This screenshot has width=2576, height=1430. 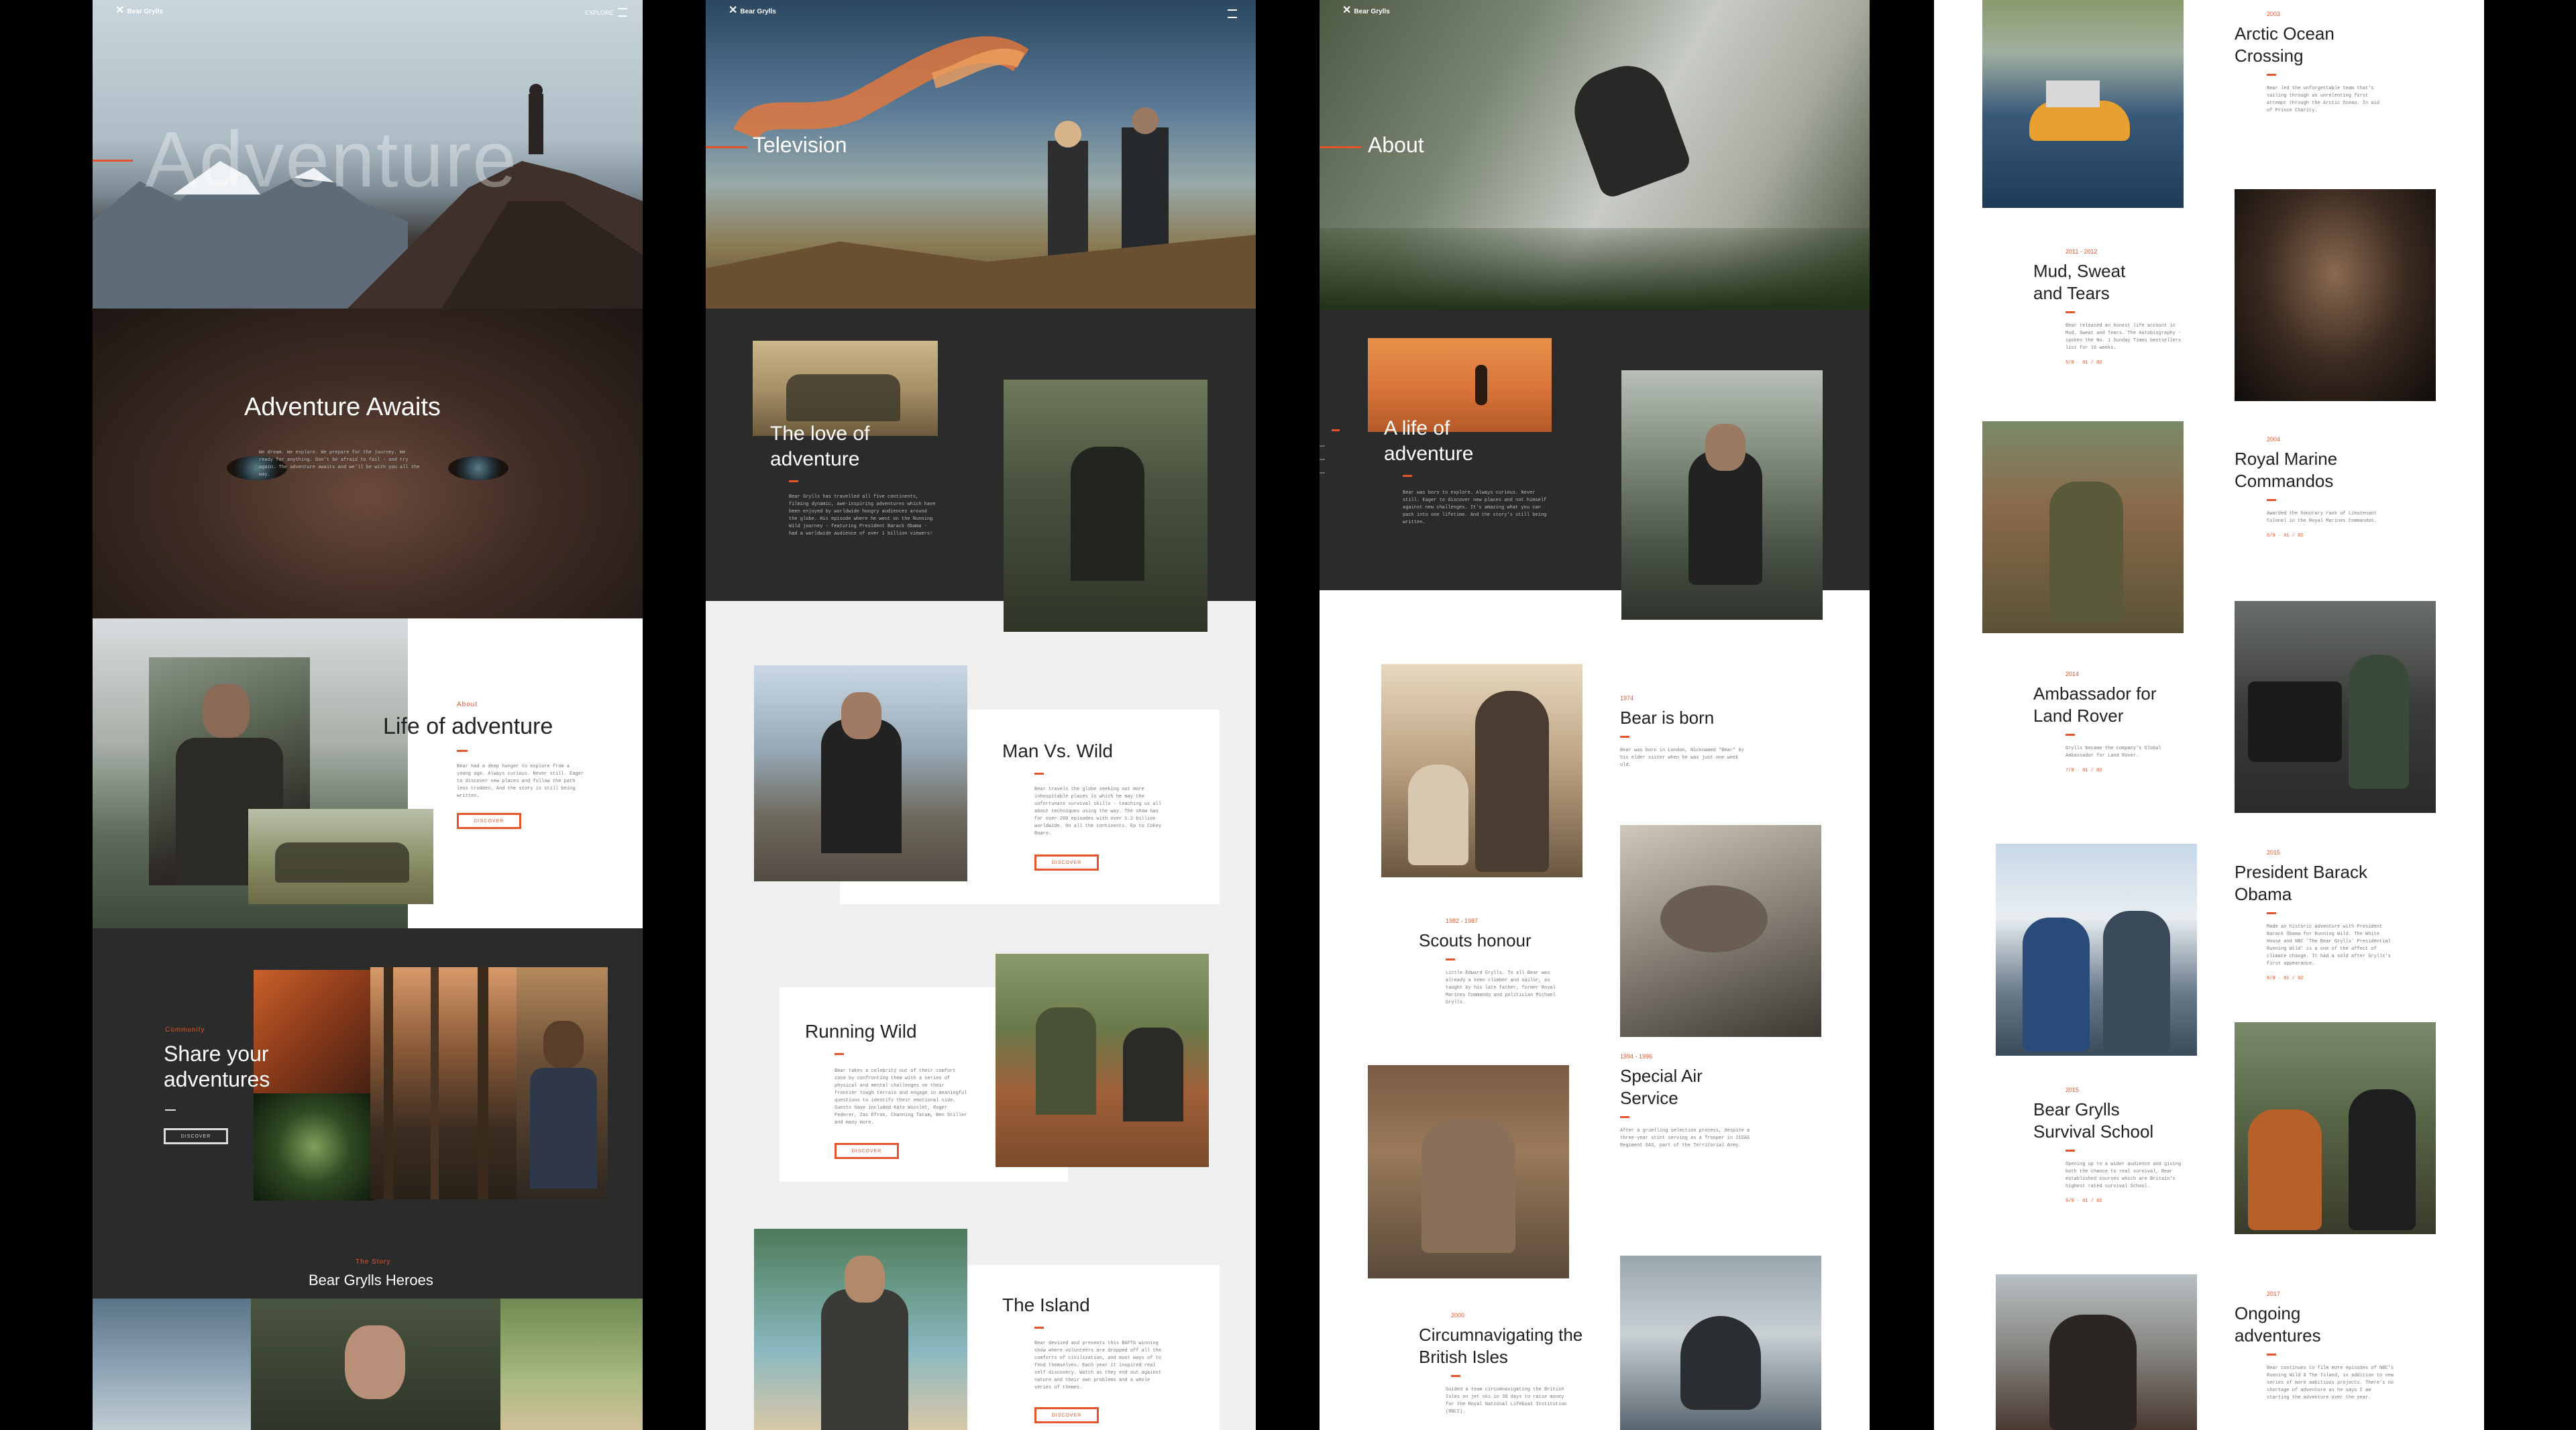 What do you see at coordinates (839, 1054) in the screenshot?
I see `running-wild-accent-line` at bounding box center [839, 1054].